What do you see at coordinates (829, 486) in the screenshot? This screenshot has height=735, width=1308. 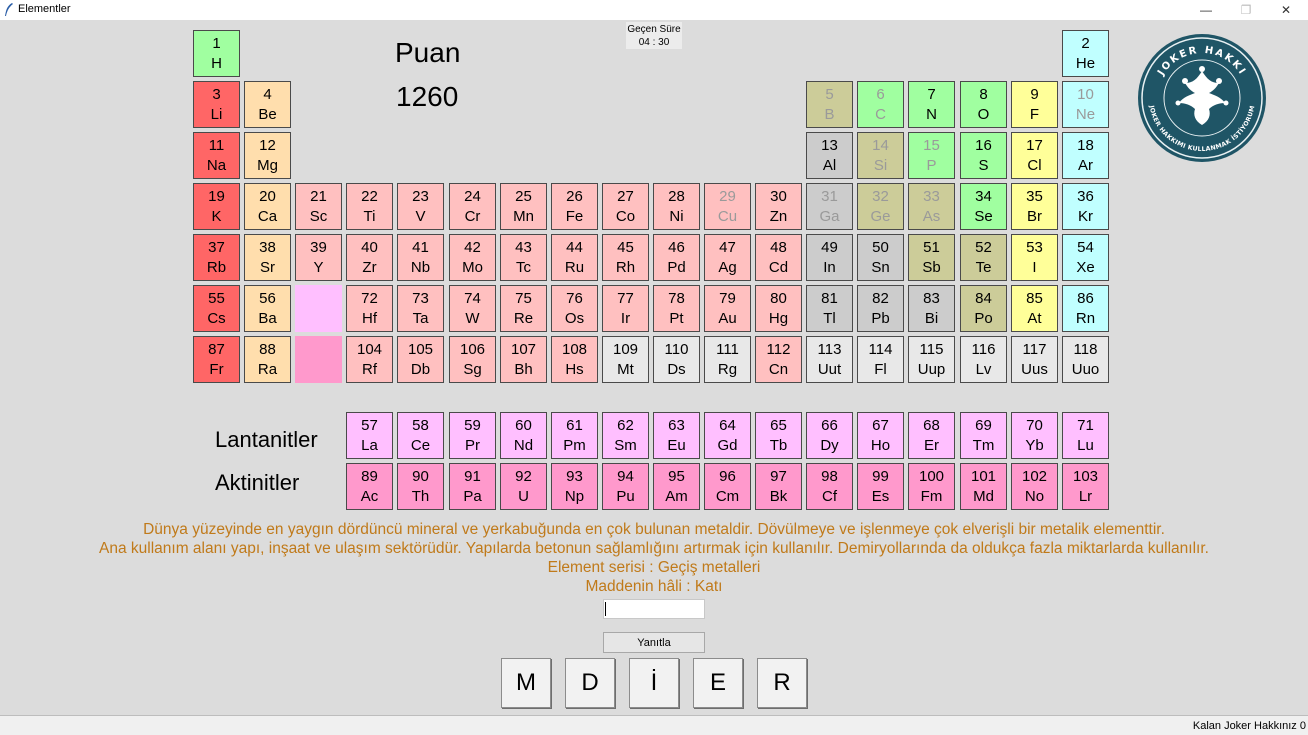 I see `element-cell-cf: 98 Cf` at bounding box center [829, 486].